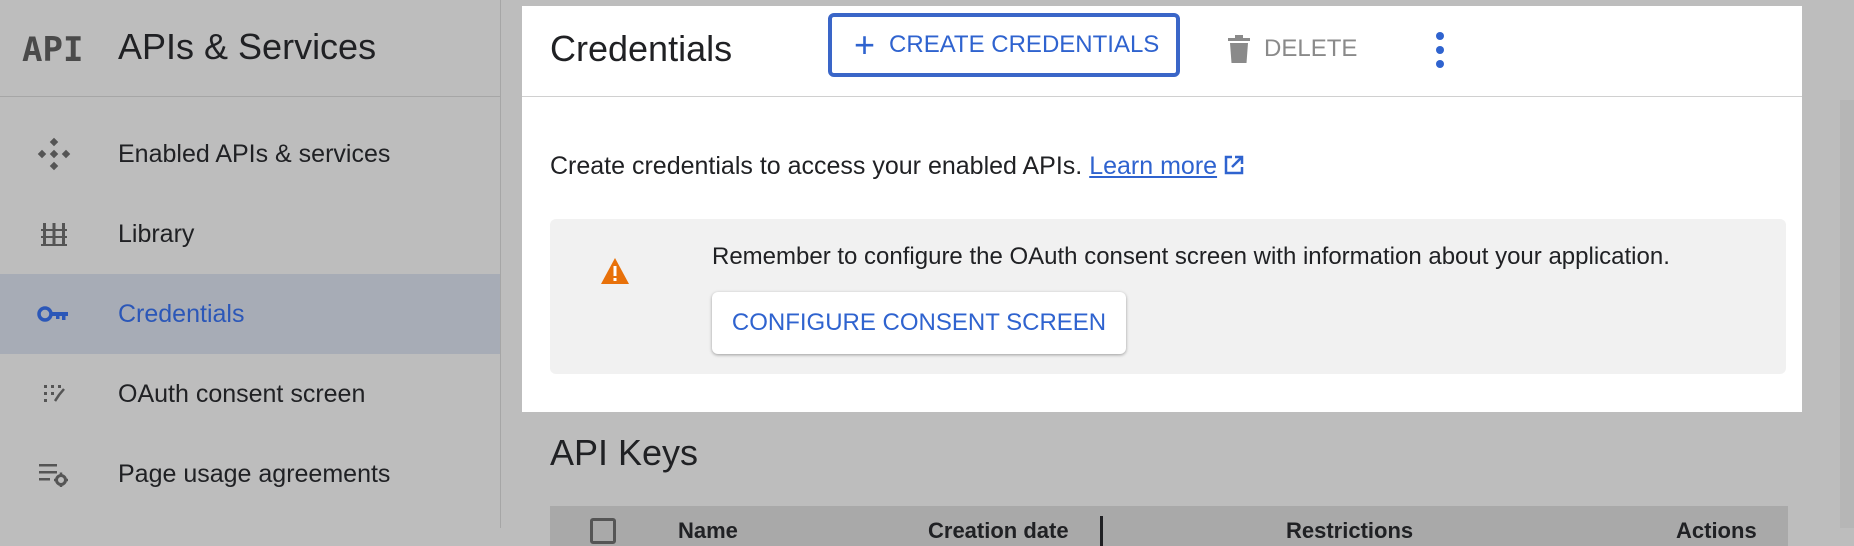  I want to click on sidebar-item-page-usage: Page usage agreements, so click(250, 474).